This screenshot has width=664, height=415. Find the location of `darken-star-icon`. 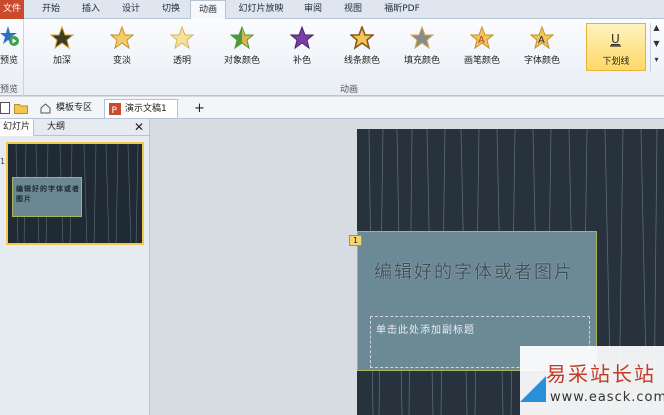

darken-star-icon is located at coordinates (62, 38).